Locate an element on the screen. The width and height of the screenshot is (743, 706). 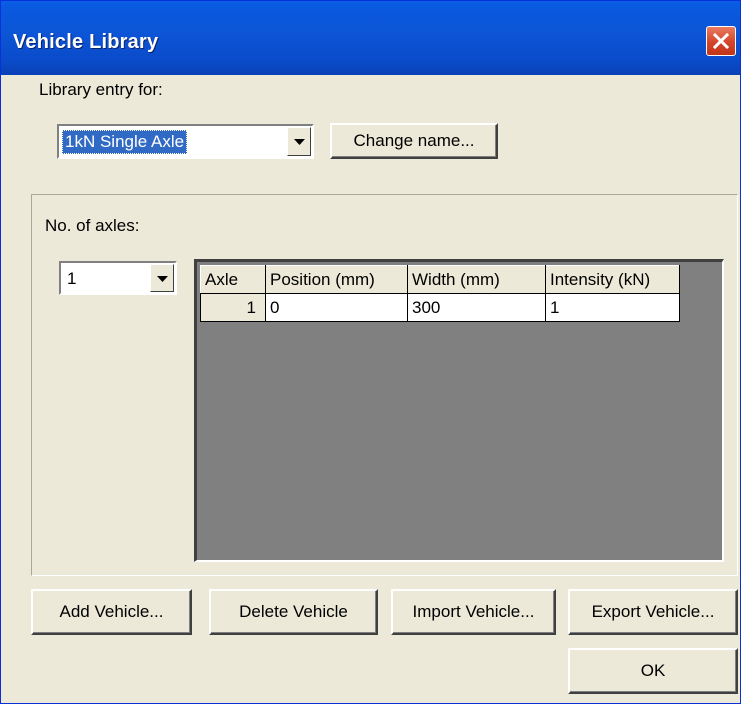
close-button is located at coordinates (721, 41).